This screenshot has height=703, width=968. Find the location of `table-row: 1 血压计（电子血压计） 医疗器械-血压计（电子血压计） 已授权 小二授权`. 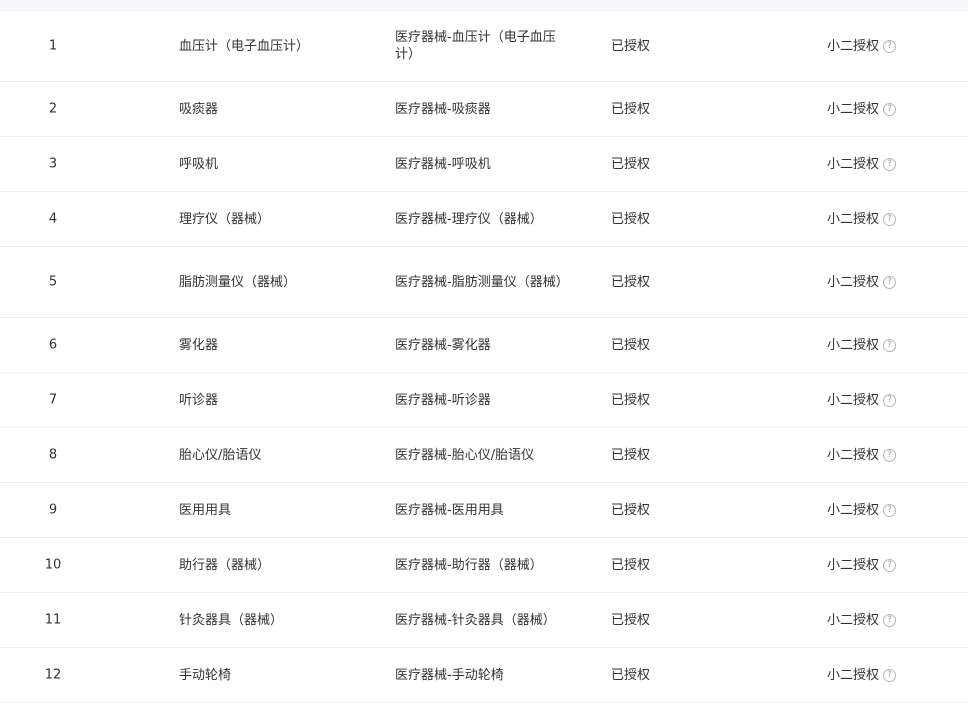

table-row: 1 血压计（电子血压计） 医疗器械-血压计（电子血压计） 已授权 小二授权 is located at coordinates (484, 46).